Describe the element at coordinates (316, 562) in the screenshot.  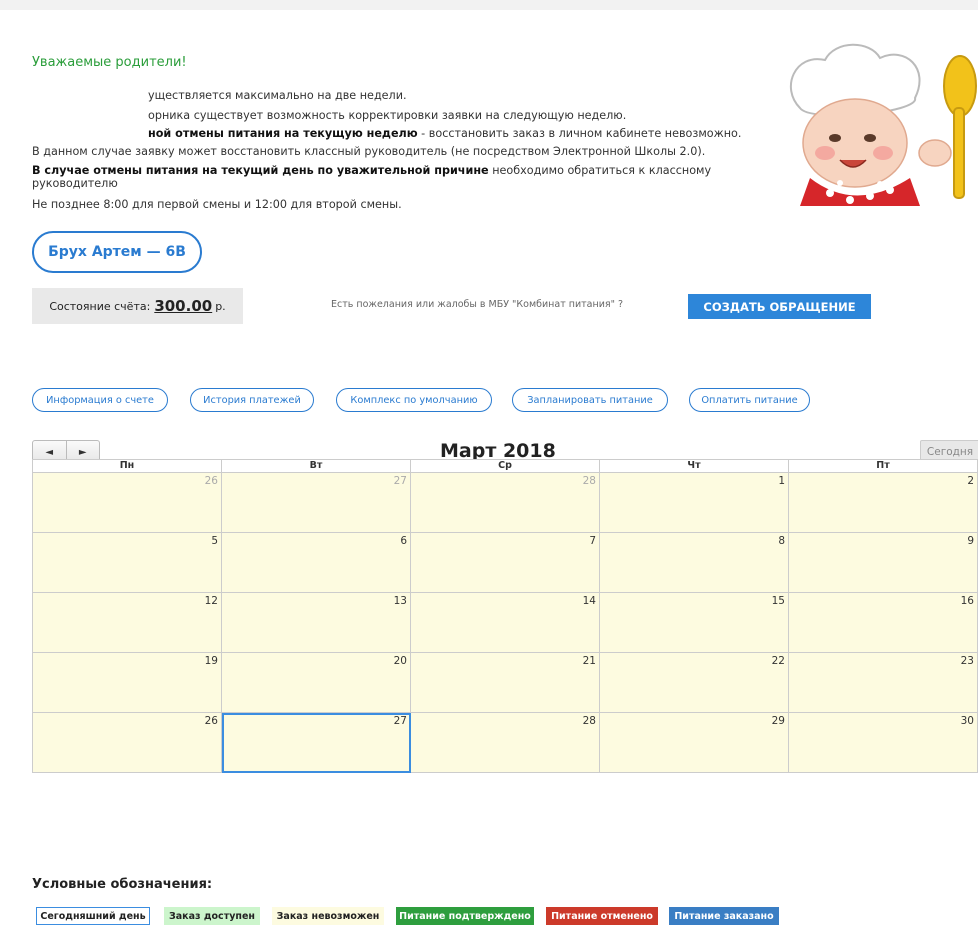
I see `calendar-day: 6` at that location.